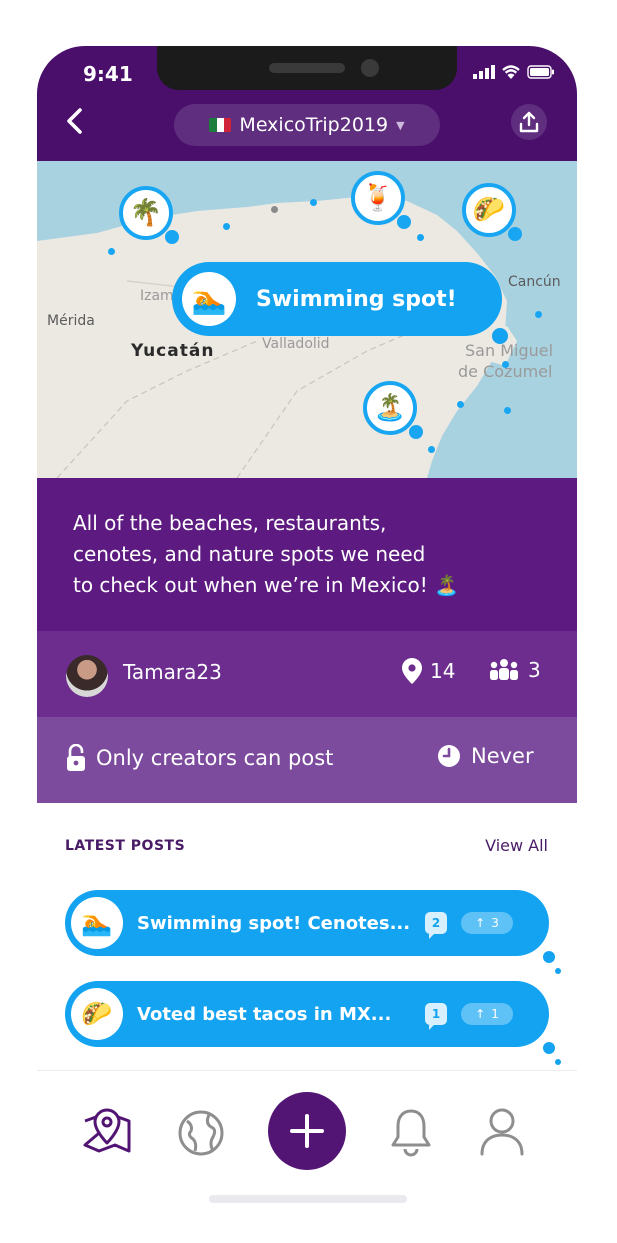  I want to click on status-time: 9:41, so click(108, 74).